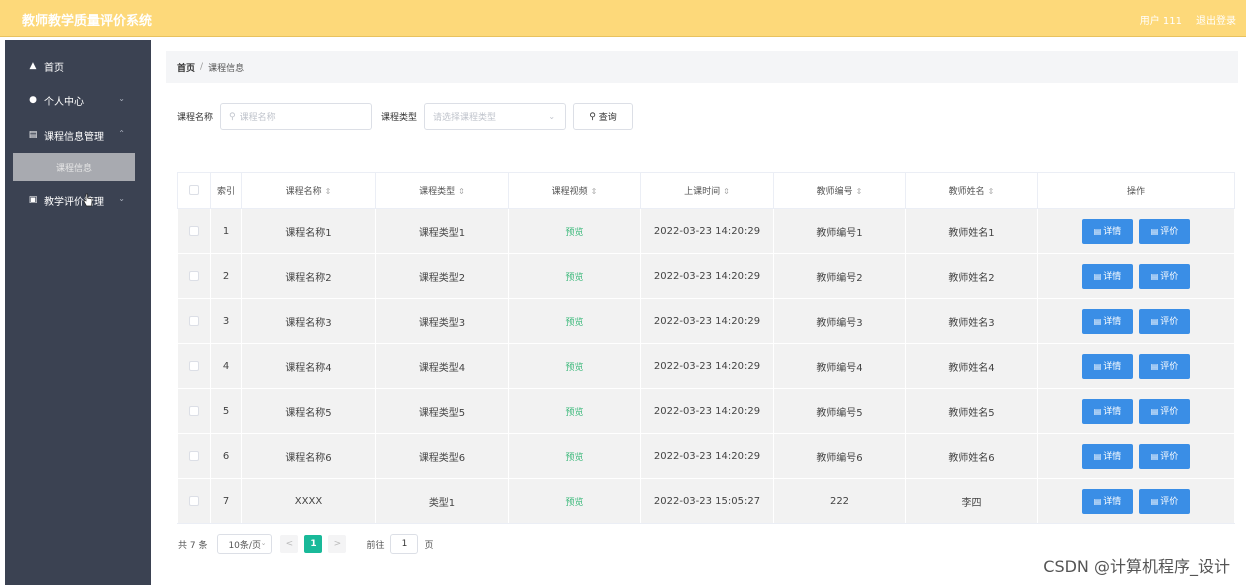  What do you see at coordinates (337, 544) in the screenshot?
I see `next-page-button: >` at bounding box center [337, 544].